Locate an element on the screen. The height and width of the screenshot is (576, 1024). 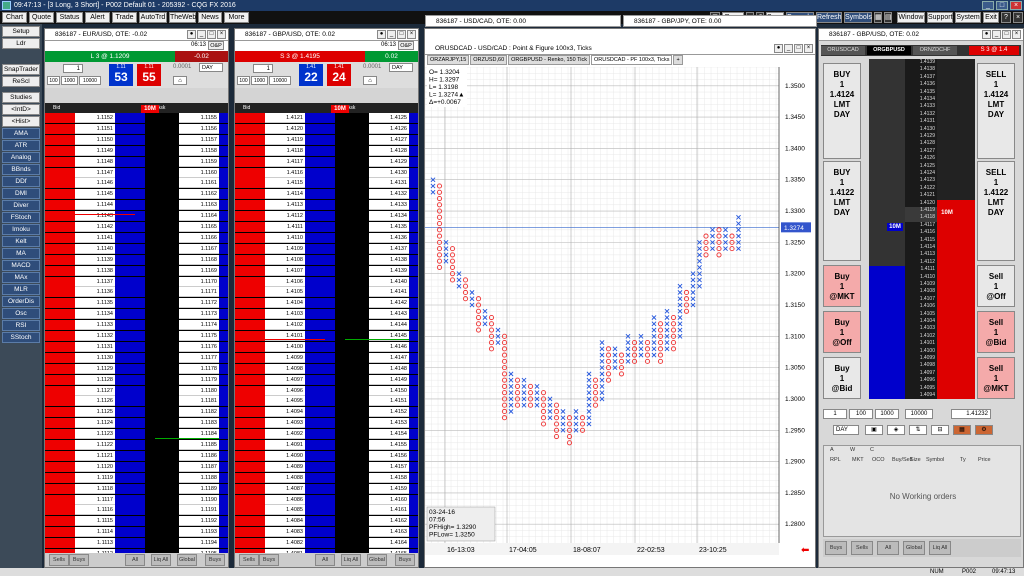
menu-symbols: Symbols is located at coordinates (858, 17).